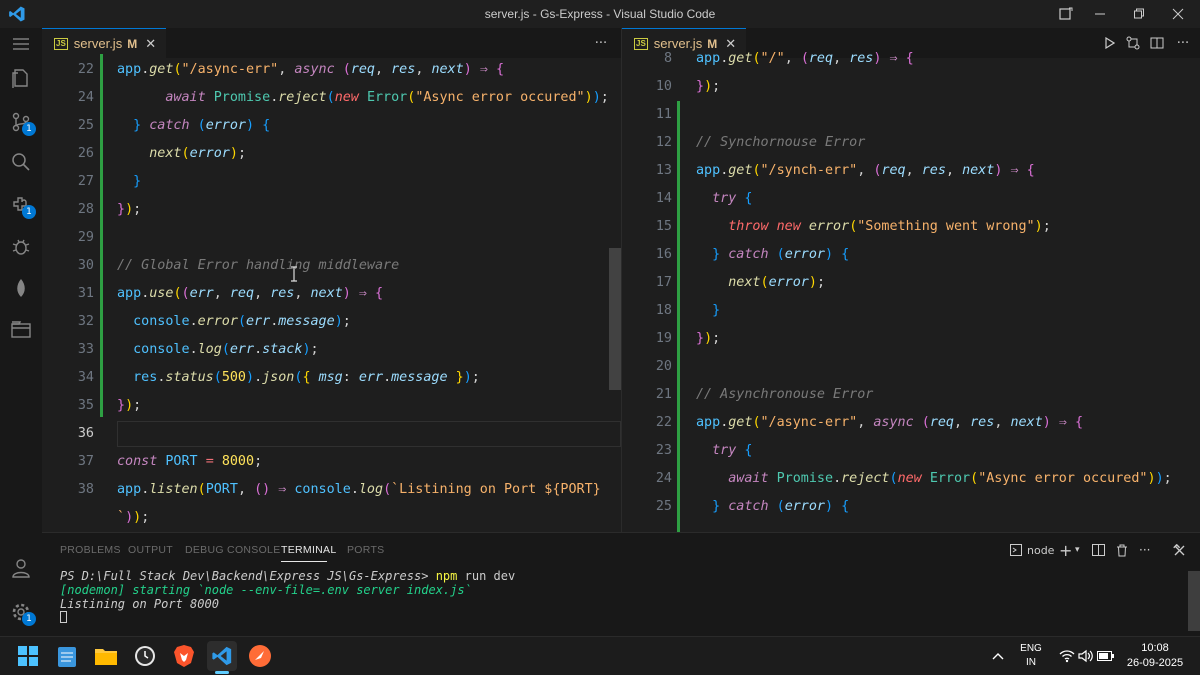  What do you see at coordinates (1031, 662) in the screenshot?
I see `language-indicator-bottom: IN` at bounding box center [1031, 662].